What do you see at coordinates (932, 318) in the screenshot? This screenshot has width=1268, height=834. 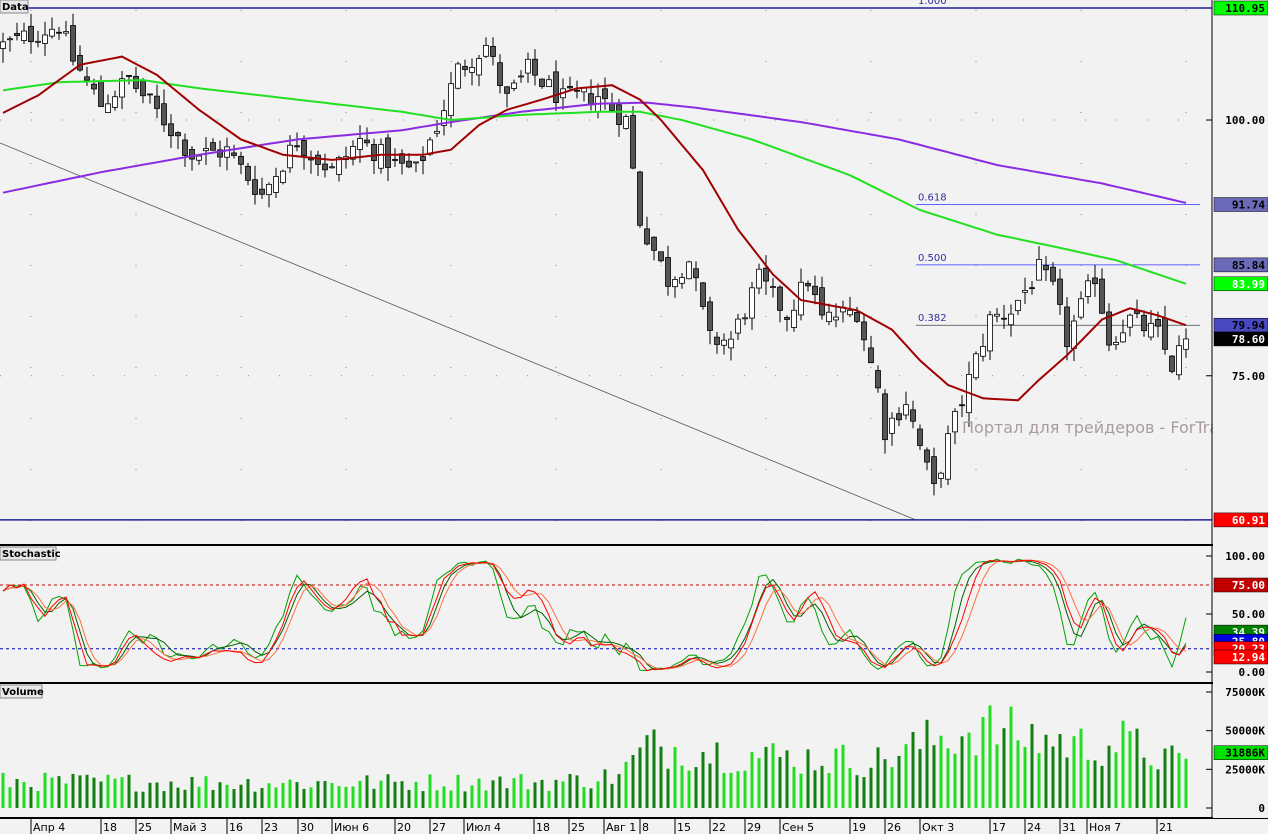 I see `fib-label-0.382: 0.382` at bounding box center [932, 318].